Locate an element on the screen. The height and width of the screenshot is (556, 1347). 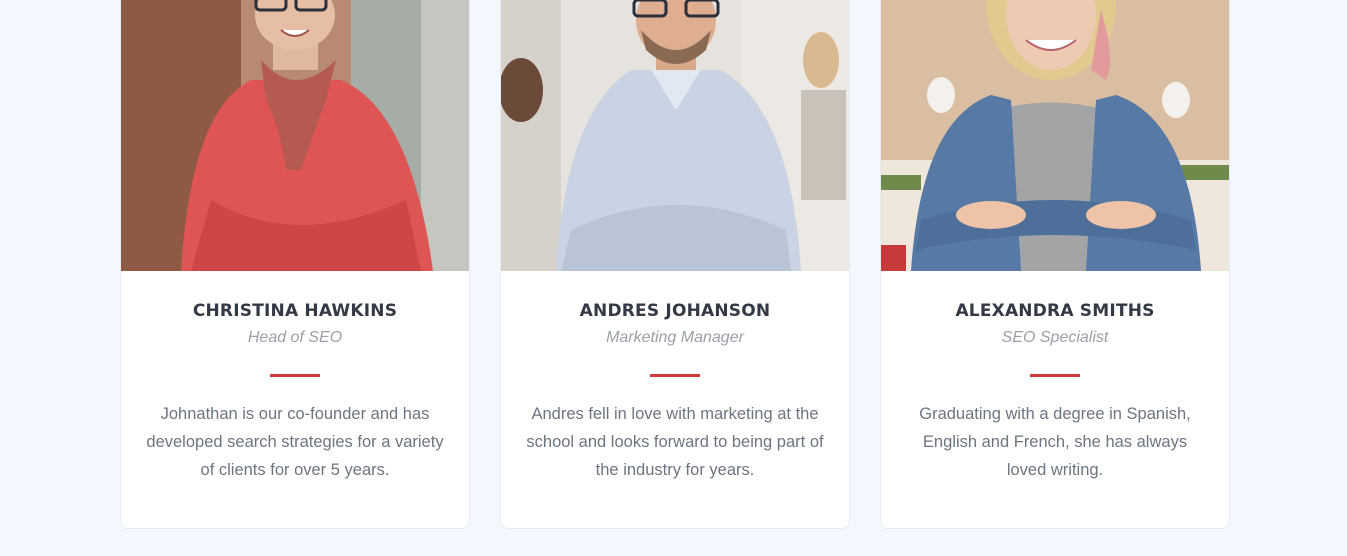
portrait-woman-red-sweater-icon is located at coordinates (295, 135).